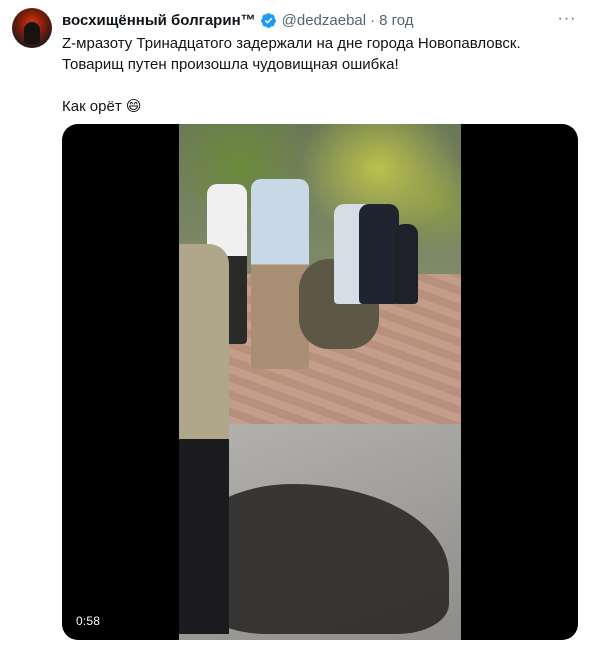  Describe the element at coordinates (320, 85) in the screenshot. I see `text-spacer` at that location.